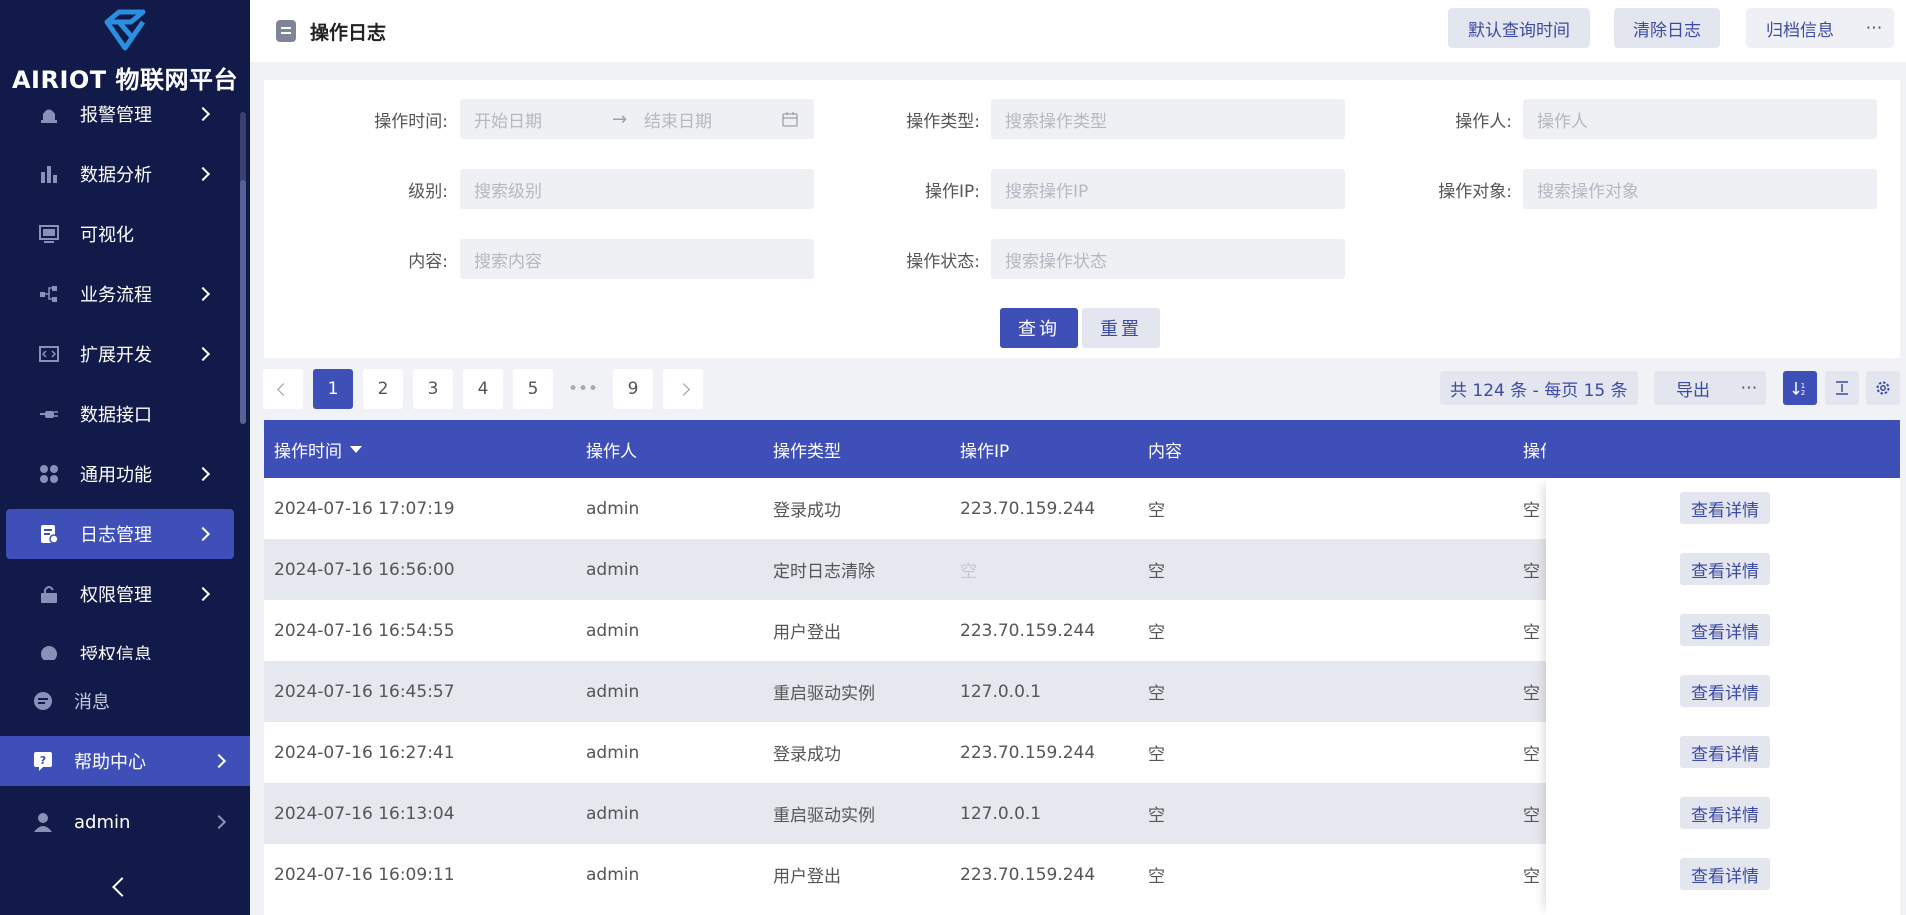 The image size is (1906, 915). I want to click on sidebar-item-label: 扩展开发, so click(116, 355).